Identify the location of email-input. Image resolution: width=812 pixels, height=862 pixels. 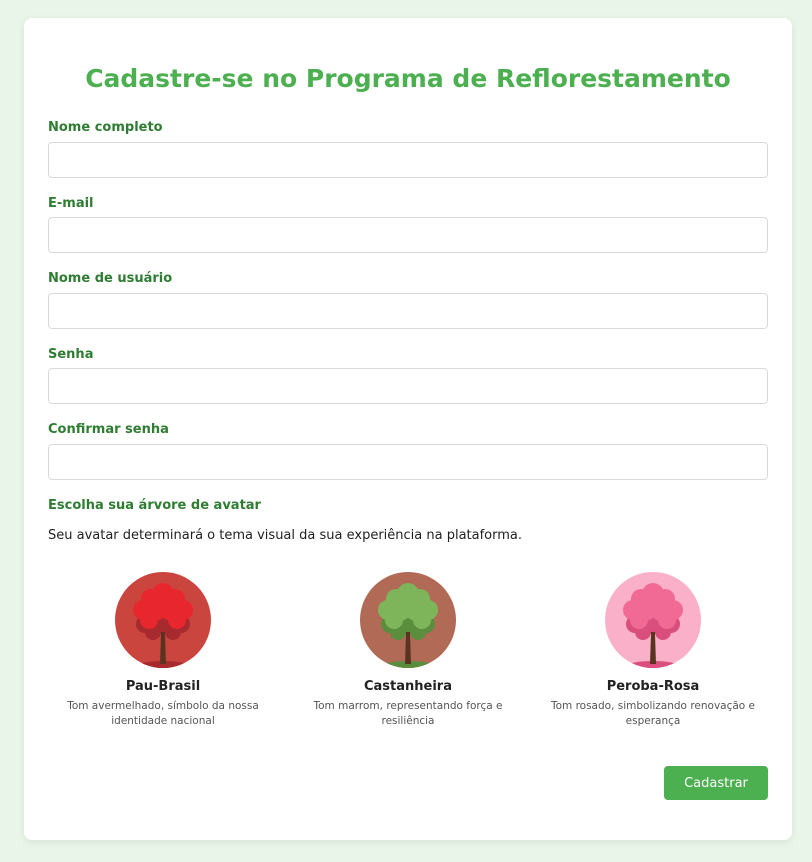
(408, 235).